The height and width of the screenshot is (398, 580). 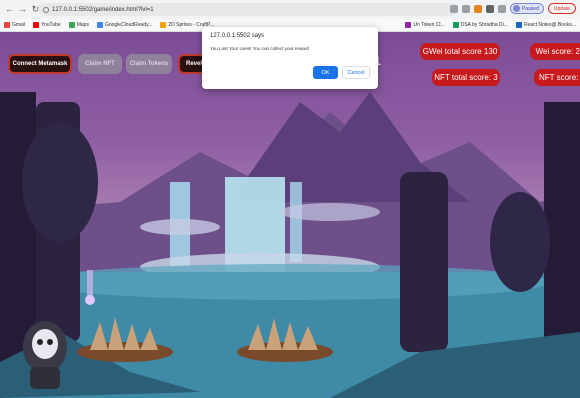 I want to click on wei-score: Wei score: 22, so click(x=555, y=51).